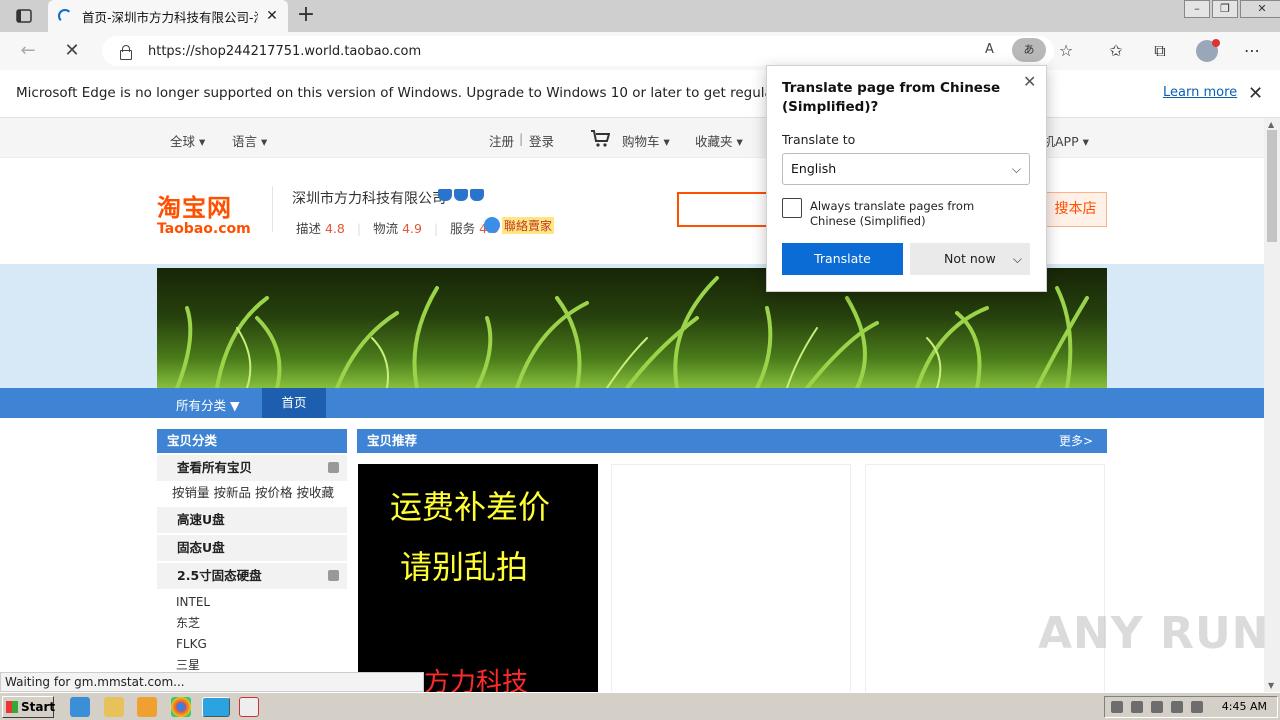 This screenshot has height=720, width=1280. Describe the element at coordinates (28, 51) in the screenshot. I see `back-button: ←` at that location.